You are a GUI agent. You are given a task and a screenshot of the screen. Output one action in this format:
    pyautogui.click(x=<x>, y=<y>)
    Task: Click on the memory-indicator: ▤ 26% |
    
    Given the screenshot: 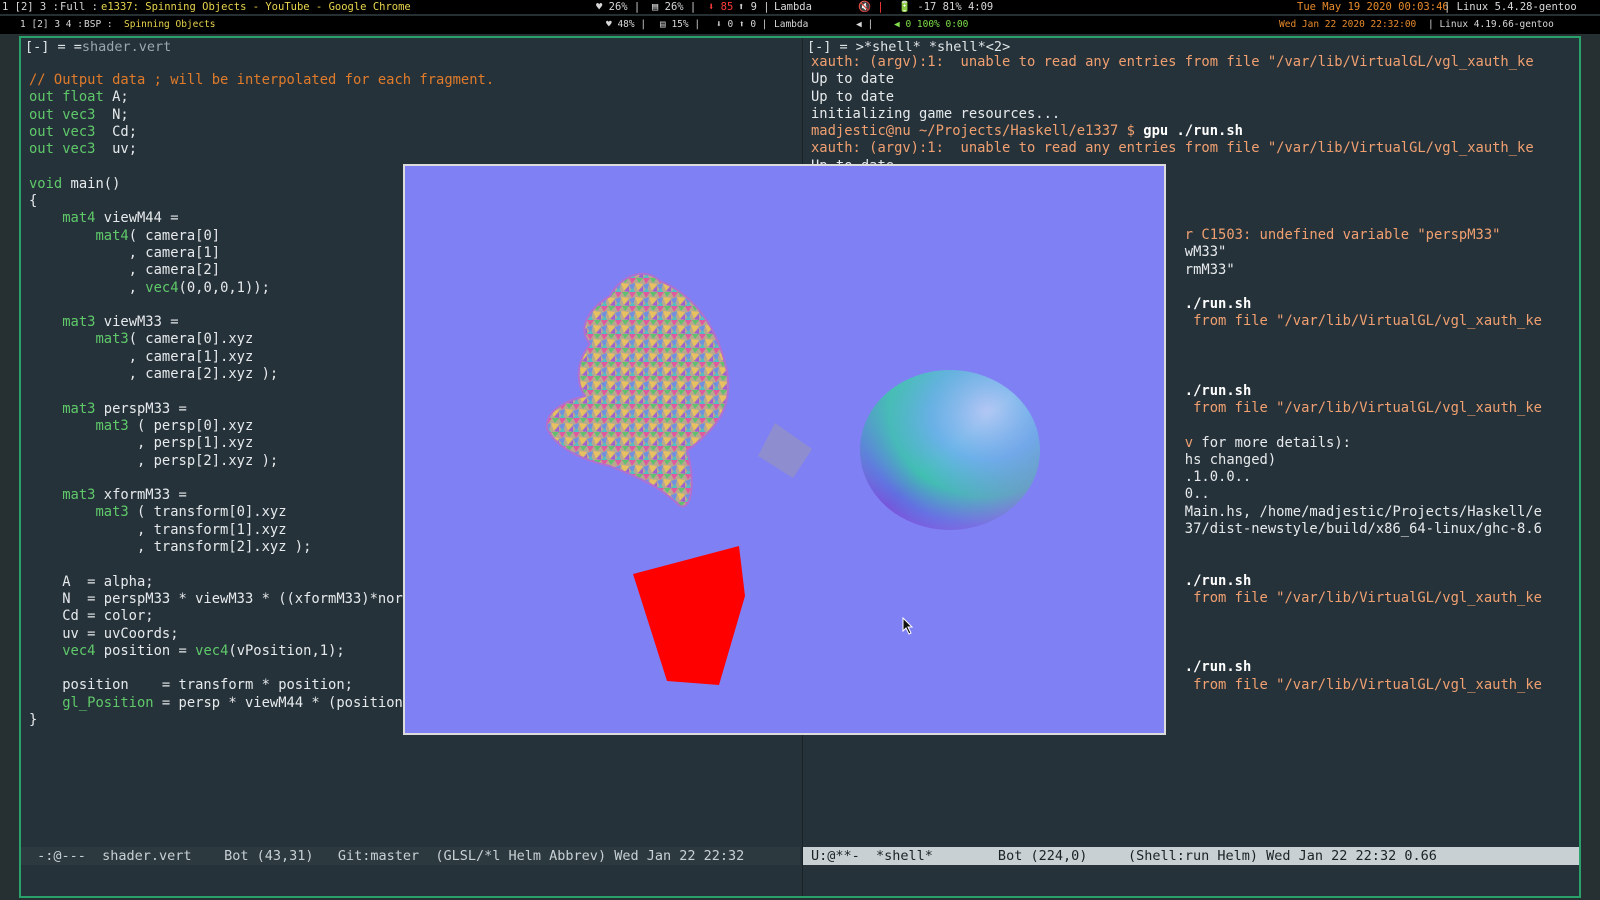 What is the action you would take?
    pyautogui.click(x=674, y=7)
    